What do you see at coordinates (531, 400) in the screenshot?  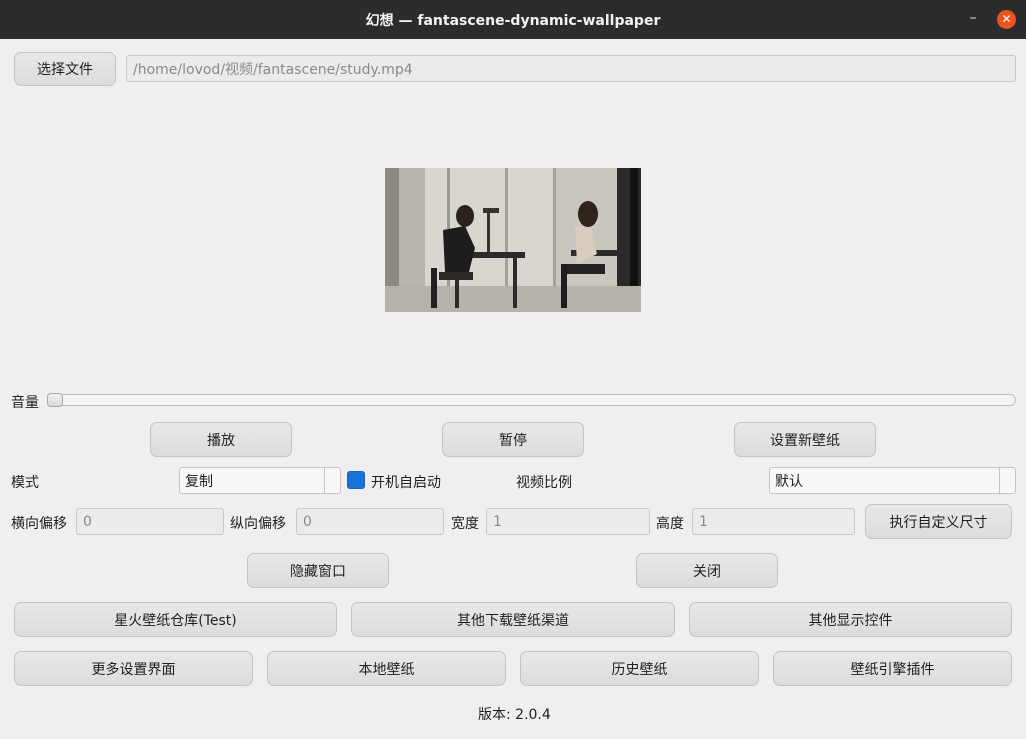 I see `volume-slider` at bounding box center [531, 400].